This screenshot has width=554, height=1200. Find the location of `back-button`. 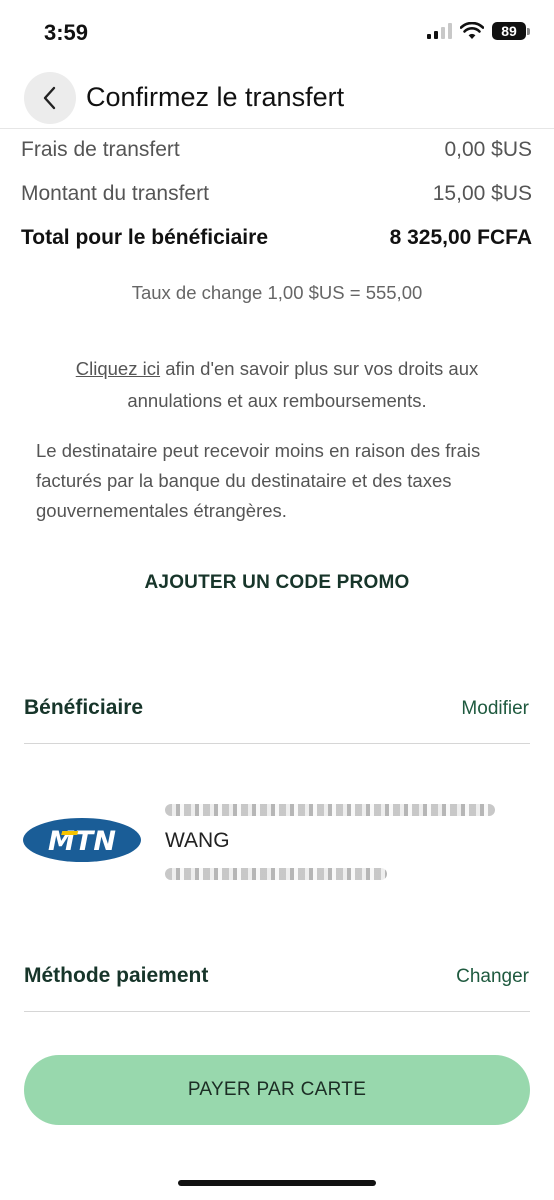

back-button is located at coordinates (50, 98).